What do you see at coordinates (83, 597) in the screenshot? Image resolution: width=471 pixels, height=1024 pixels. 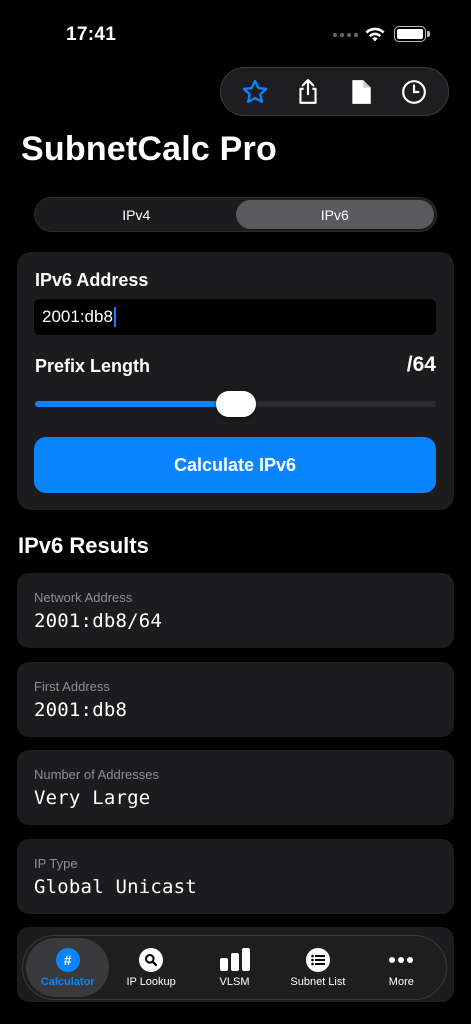 I see `result-label: Network Address` at bounding box center [83, 597].